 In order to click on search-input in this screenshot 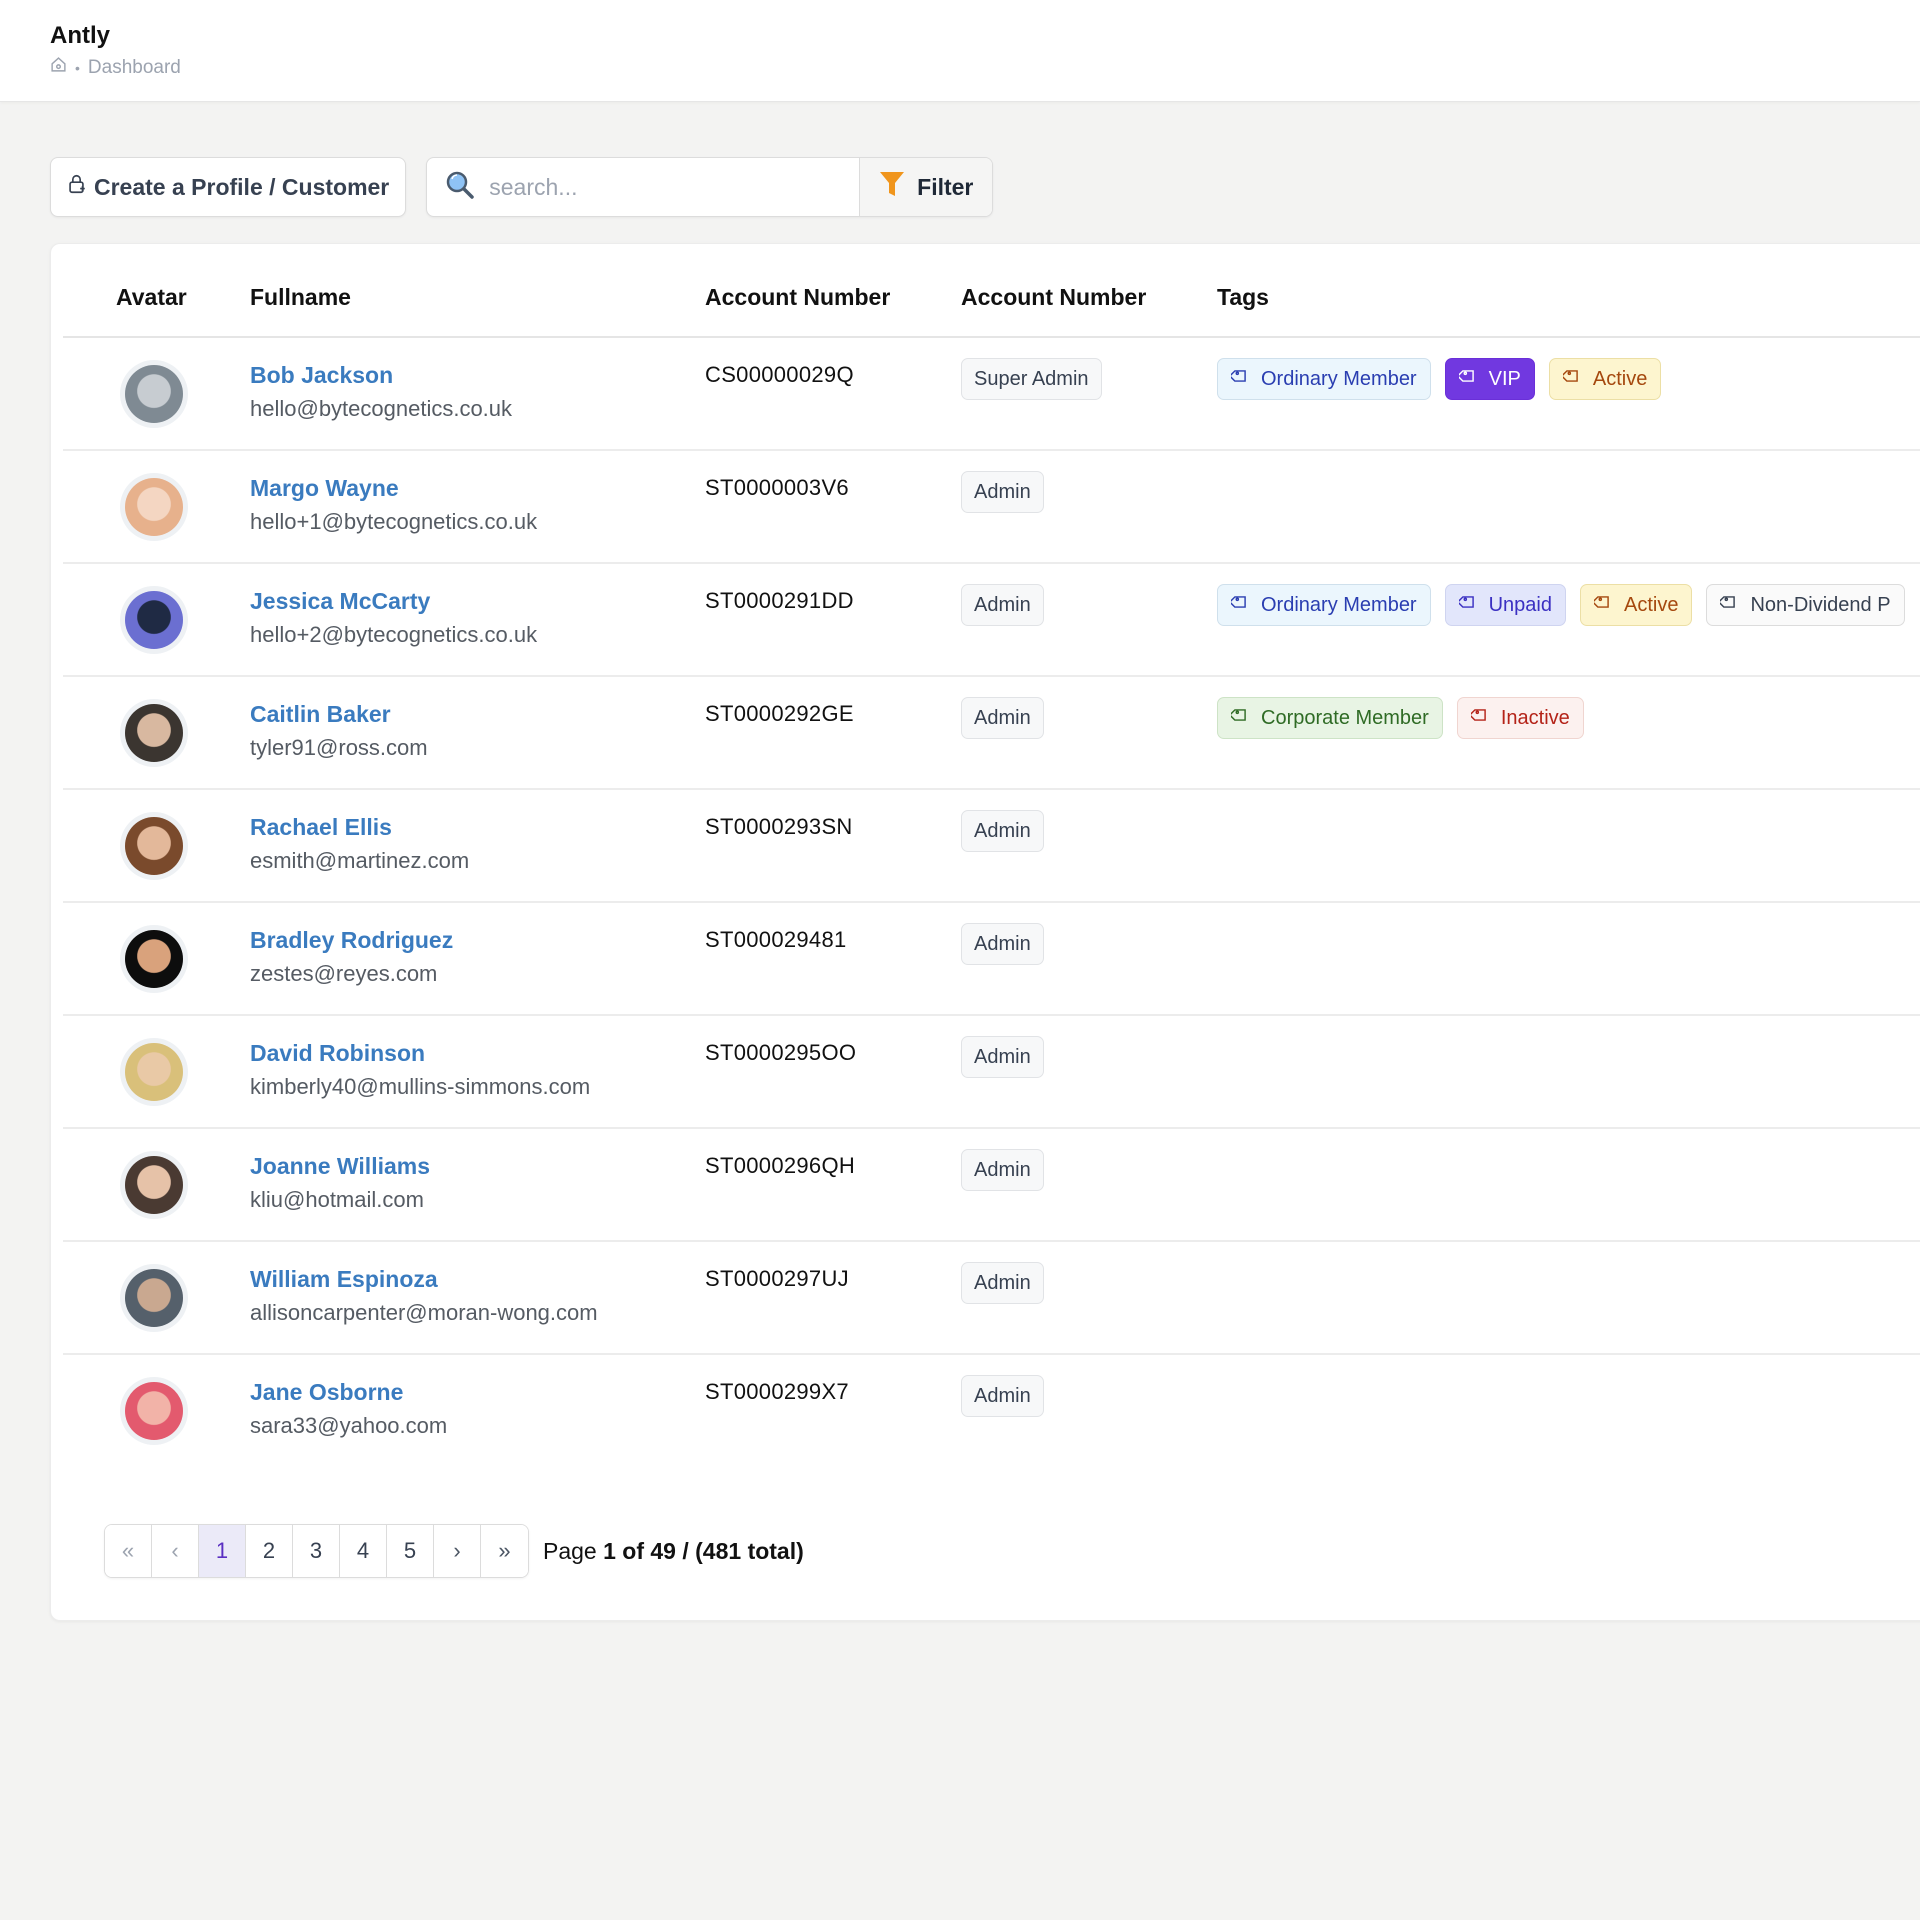, I will do `click(654, 187)`.